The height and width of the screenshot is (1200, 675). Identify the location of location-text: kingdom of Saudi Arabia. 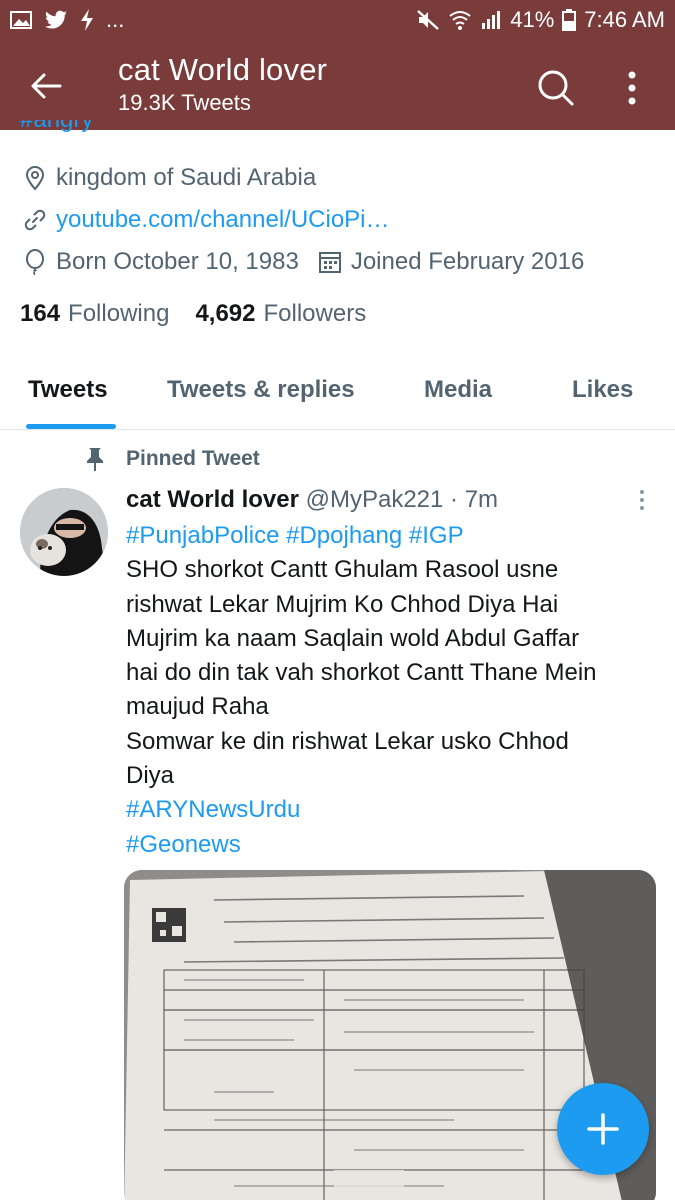
(186, 177).